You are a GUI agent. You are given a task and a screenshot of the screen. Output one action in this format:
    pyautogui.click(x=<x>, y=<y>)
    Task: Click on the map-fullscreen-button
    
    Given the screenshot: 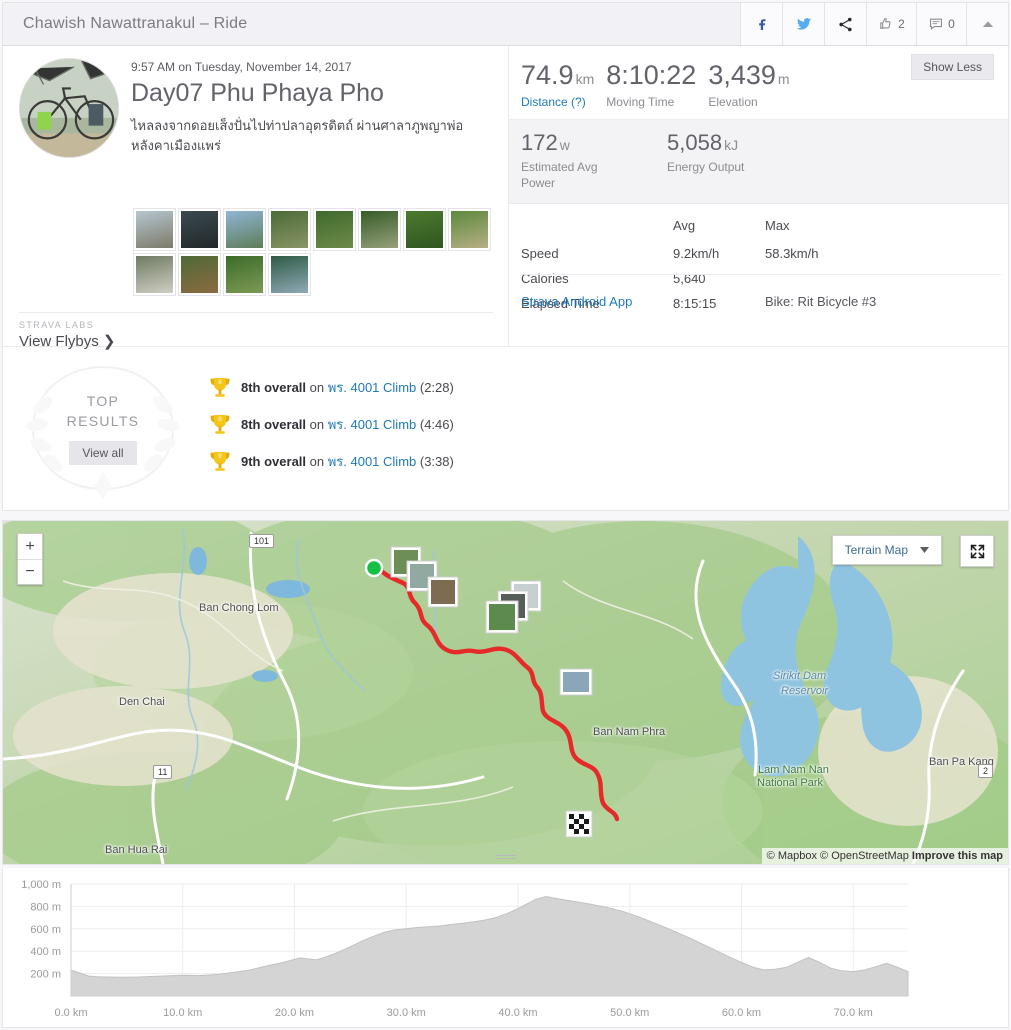 What is the action you would take?
    pyautogui.click(x=977, y=551)
    